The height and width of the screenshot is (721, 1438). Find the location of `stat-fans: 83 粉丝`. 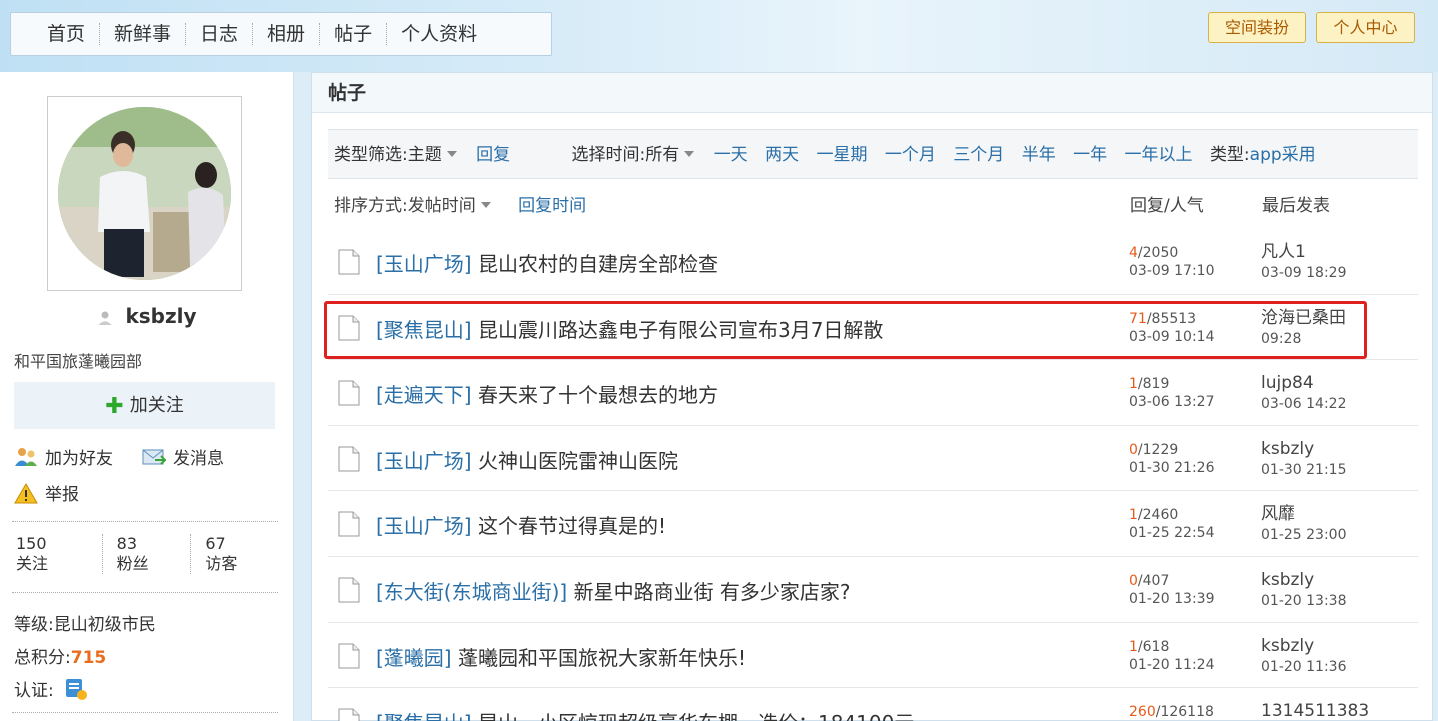

stat-fans: 83 粉丝 is located at coordinates (147, 554).